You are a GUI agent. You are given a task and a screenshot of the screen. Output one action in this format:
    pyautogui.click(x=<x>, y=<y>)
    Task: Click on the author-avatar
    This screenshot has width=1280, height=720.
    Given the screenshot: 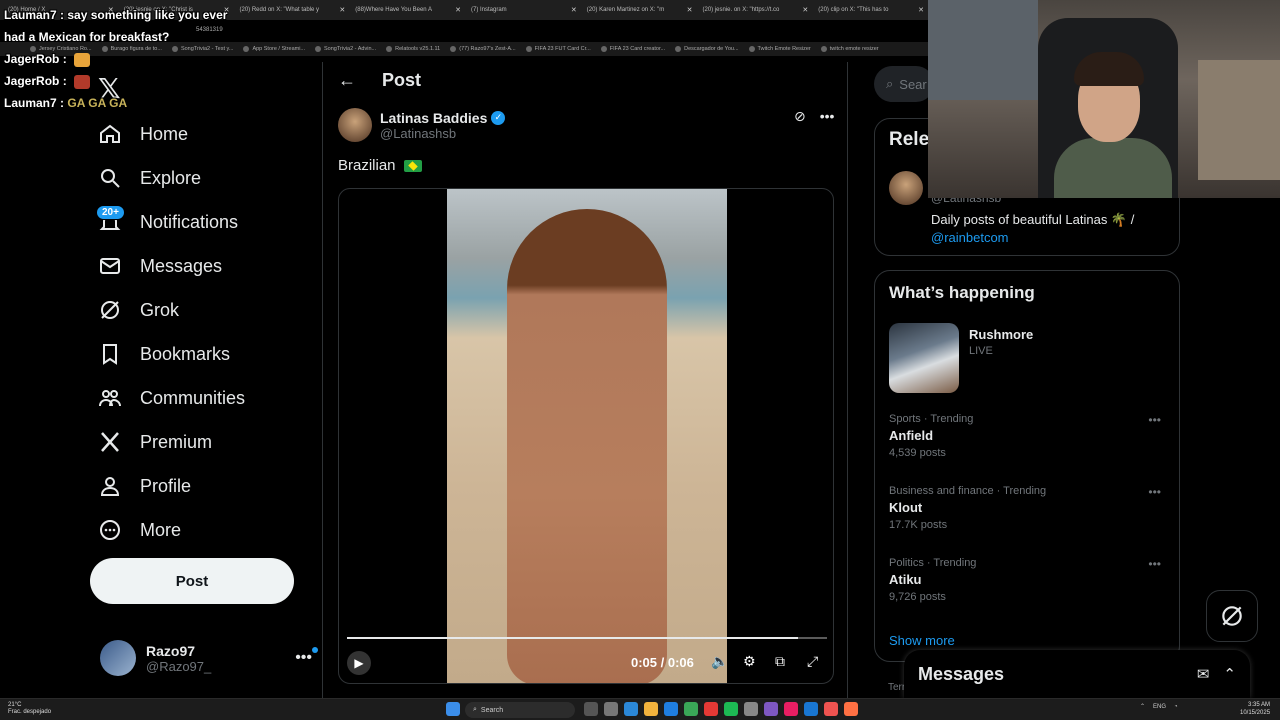 What is the action you would take?
    pyautogui.click(x=355, y=125)
    